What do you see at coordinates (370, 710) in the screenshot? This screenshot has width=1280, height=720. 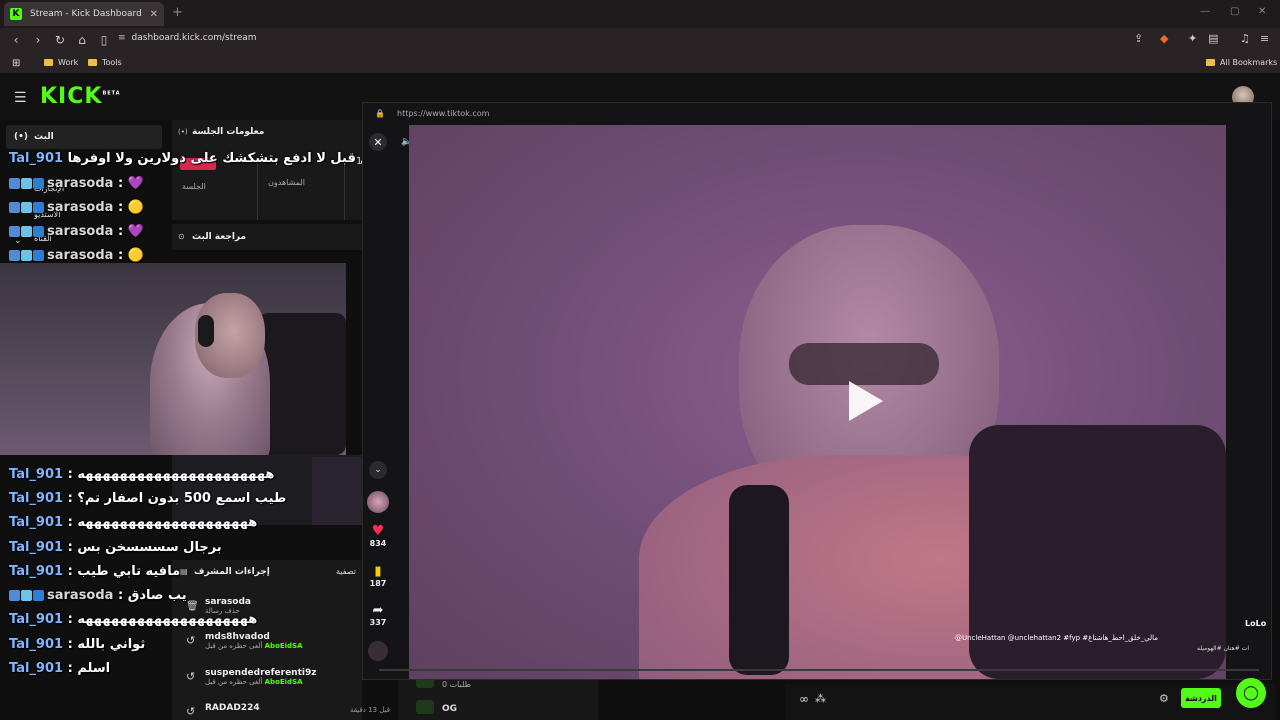 I see `timestamp: قبل 13 دقيقة` at bounding box center [370, 710].